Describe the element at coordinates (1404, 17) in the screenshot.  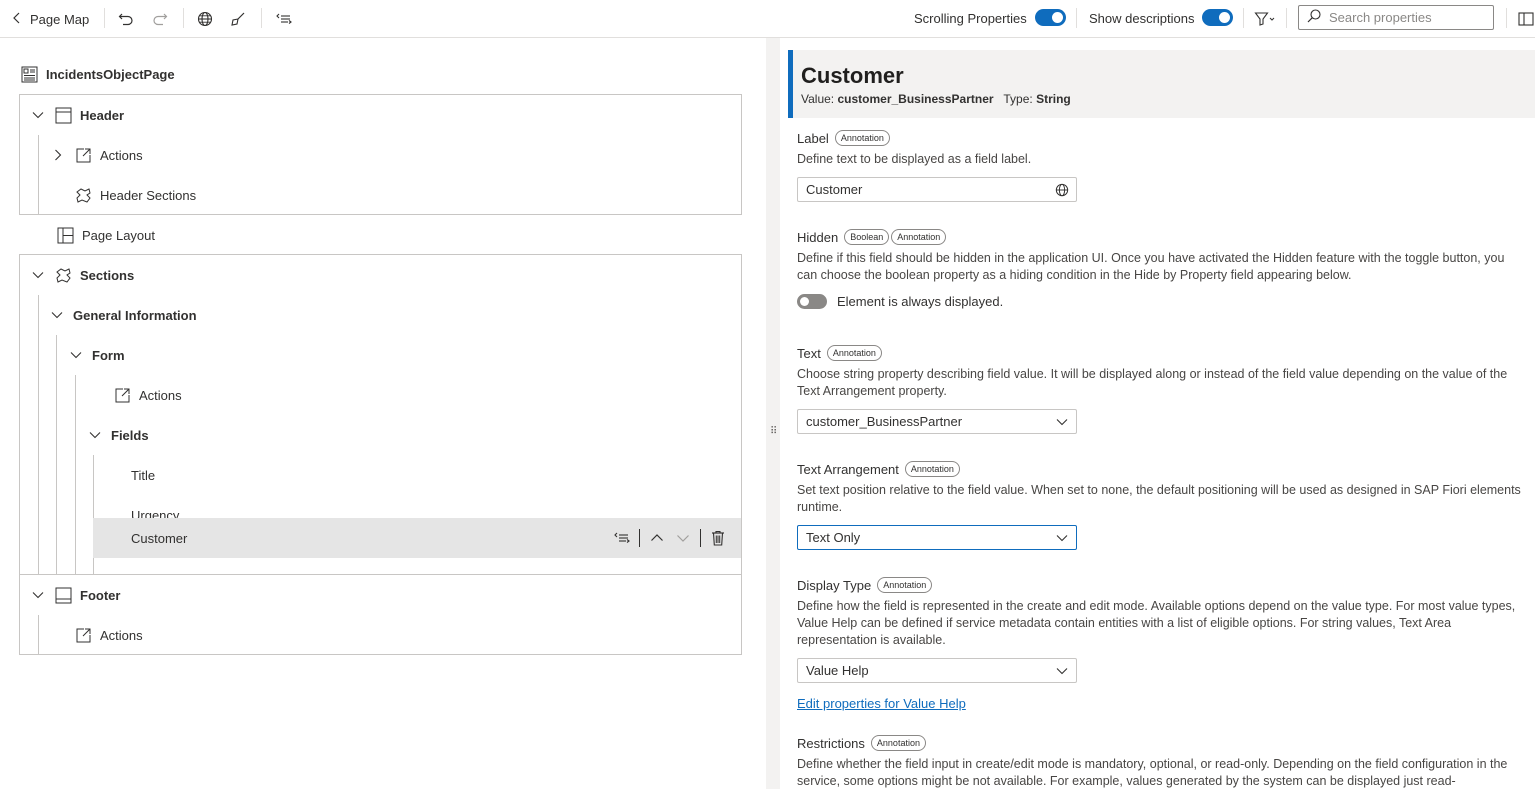
I see `search-input` at that location.